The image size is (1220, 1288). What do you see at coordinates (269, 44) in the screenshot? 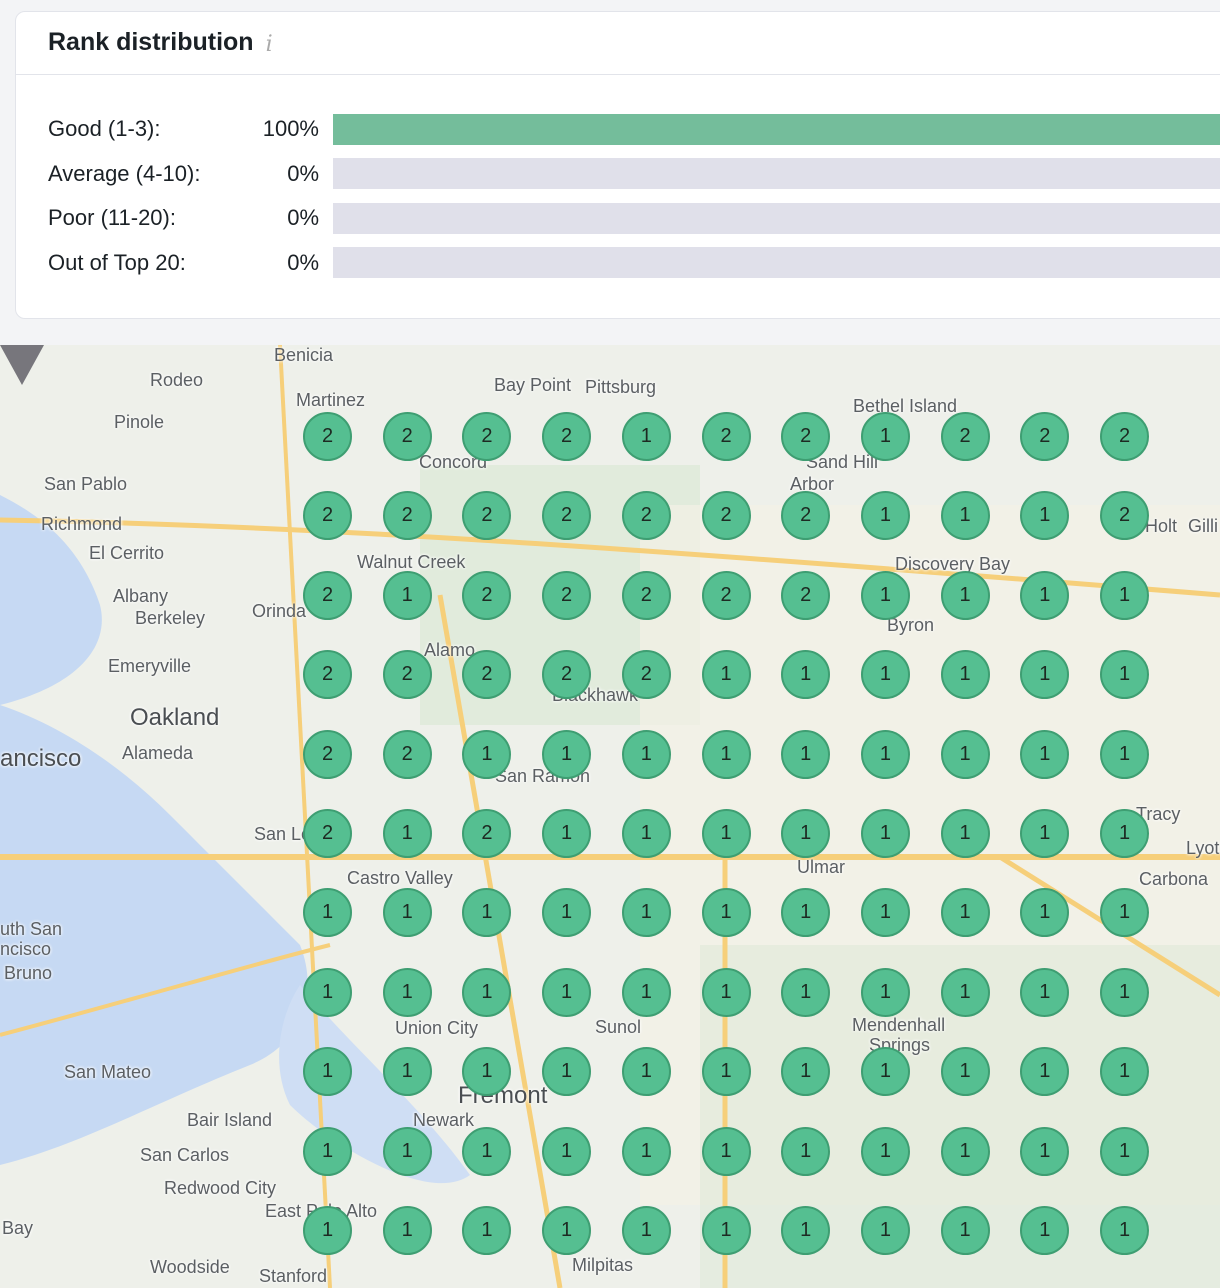
I see `info-icon: i` at bounding box center [269, 44].